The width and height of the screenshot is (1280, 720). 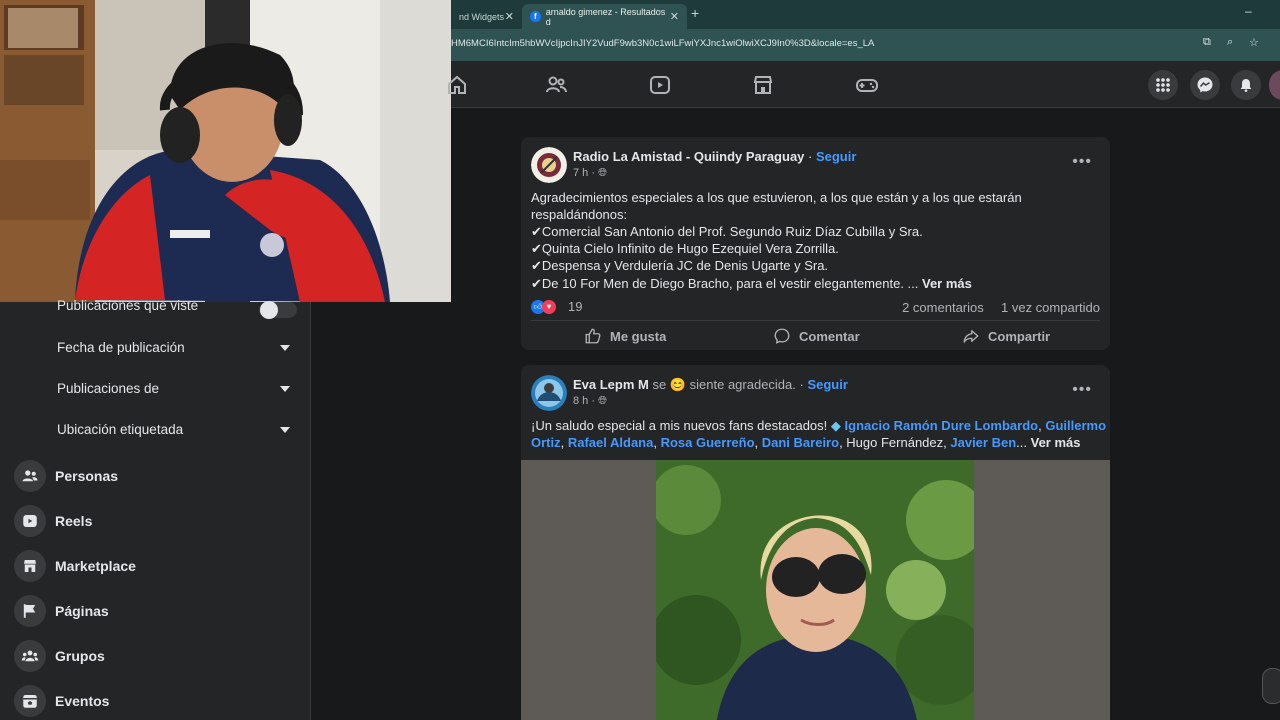 What do you see at coordinates (1075, 425) in the screenshot?
I see `fan-link: Guillermo` at bounding box center [1075, 425].